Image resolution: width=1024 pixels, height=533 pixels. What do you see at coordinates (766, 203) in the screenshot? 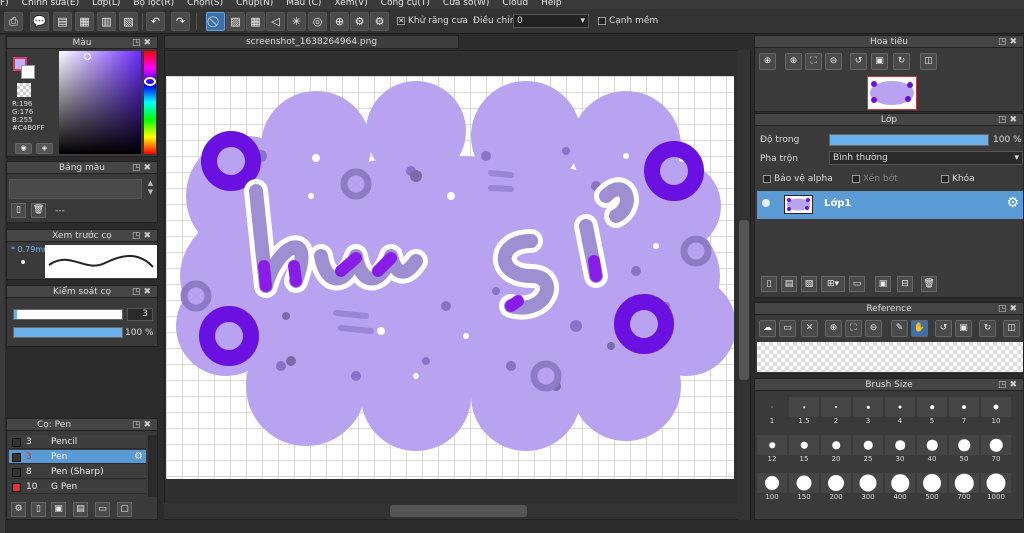
I see `visibility-icon` at bounding box center [766, 203].